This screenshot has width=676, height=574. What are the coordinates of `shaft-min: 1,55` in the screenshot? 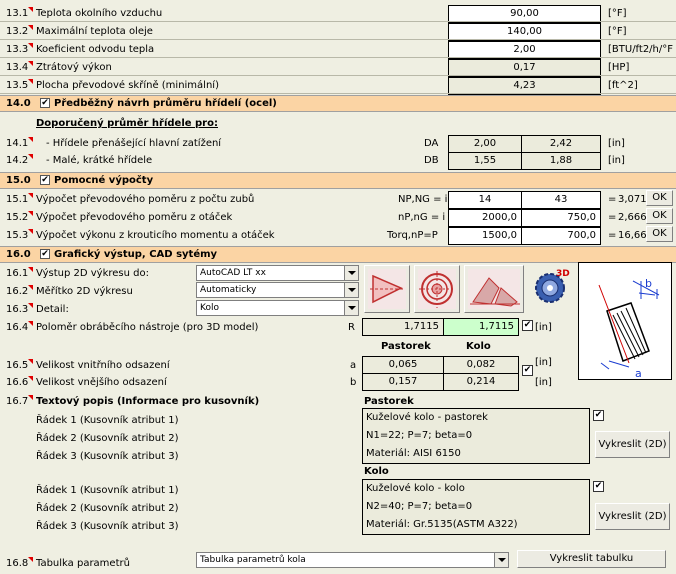 It's located at (485, 161).